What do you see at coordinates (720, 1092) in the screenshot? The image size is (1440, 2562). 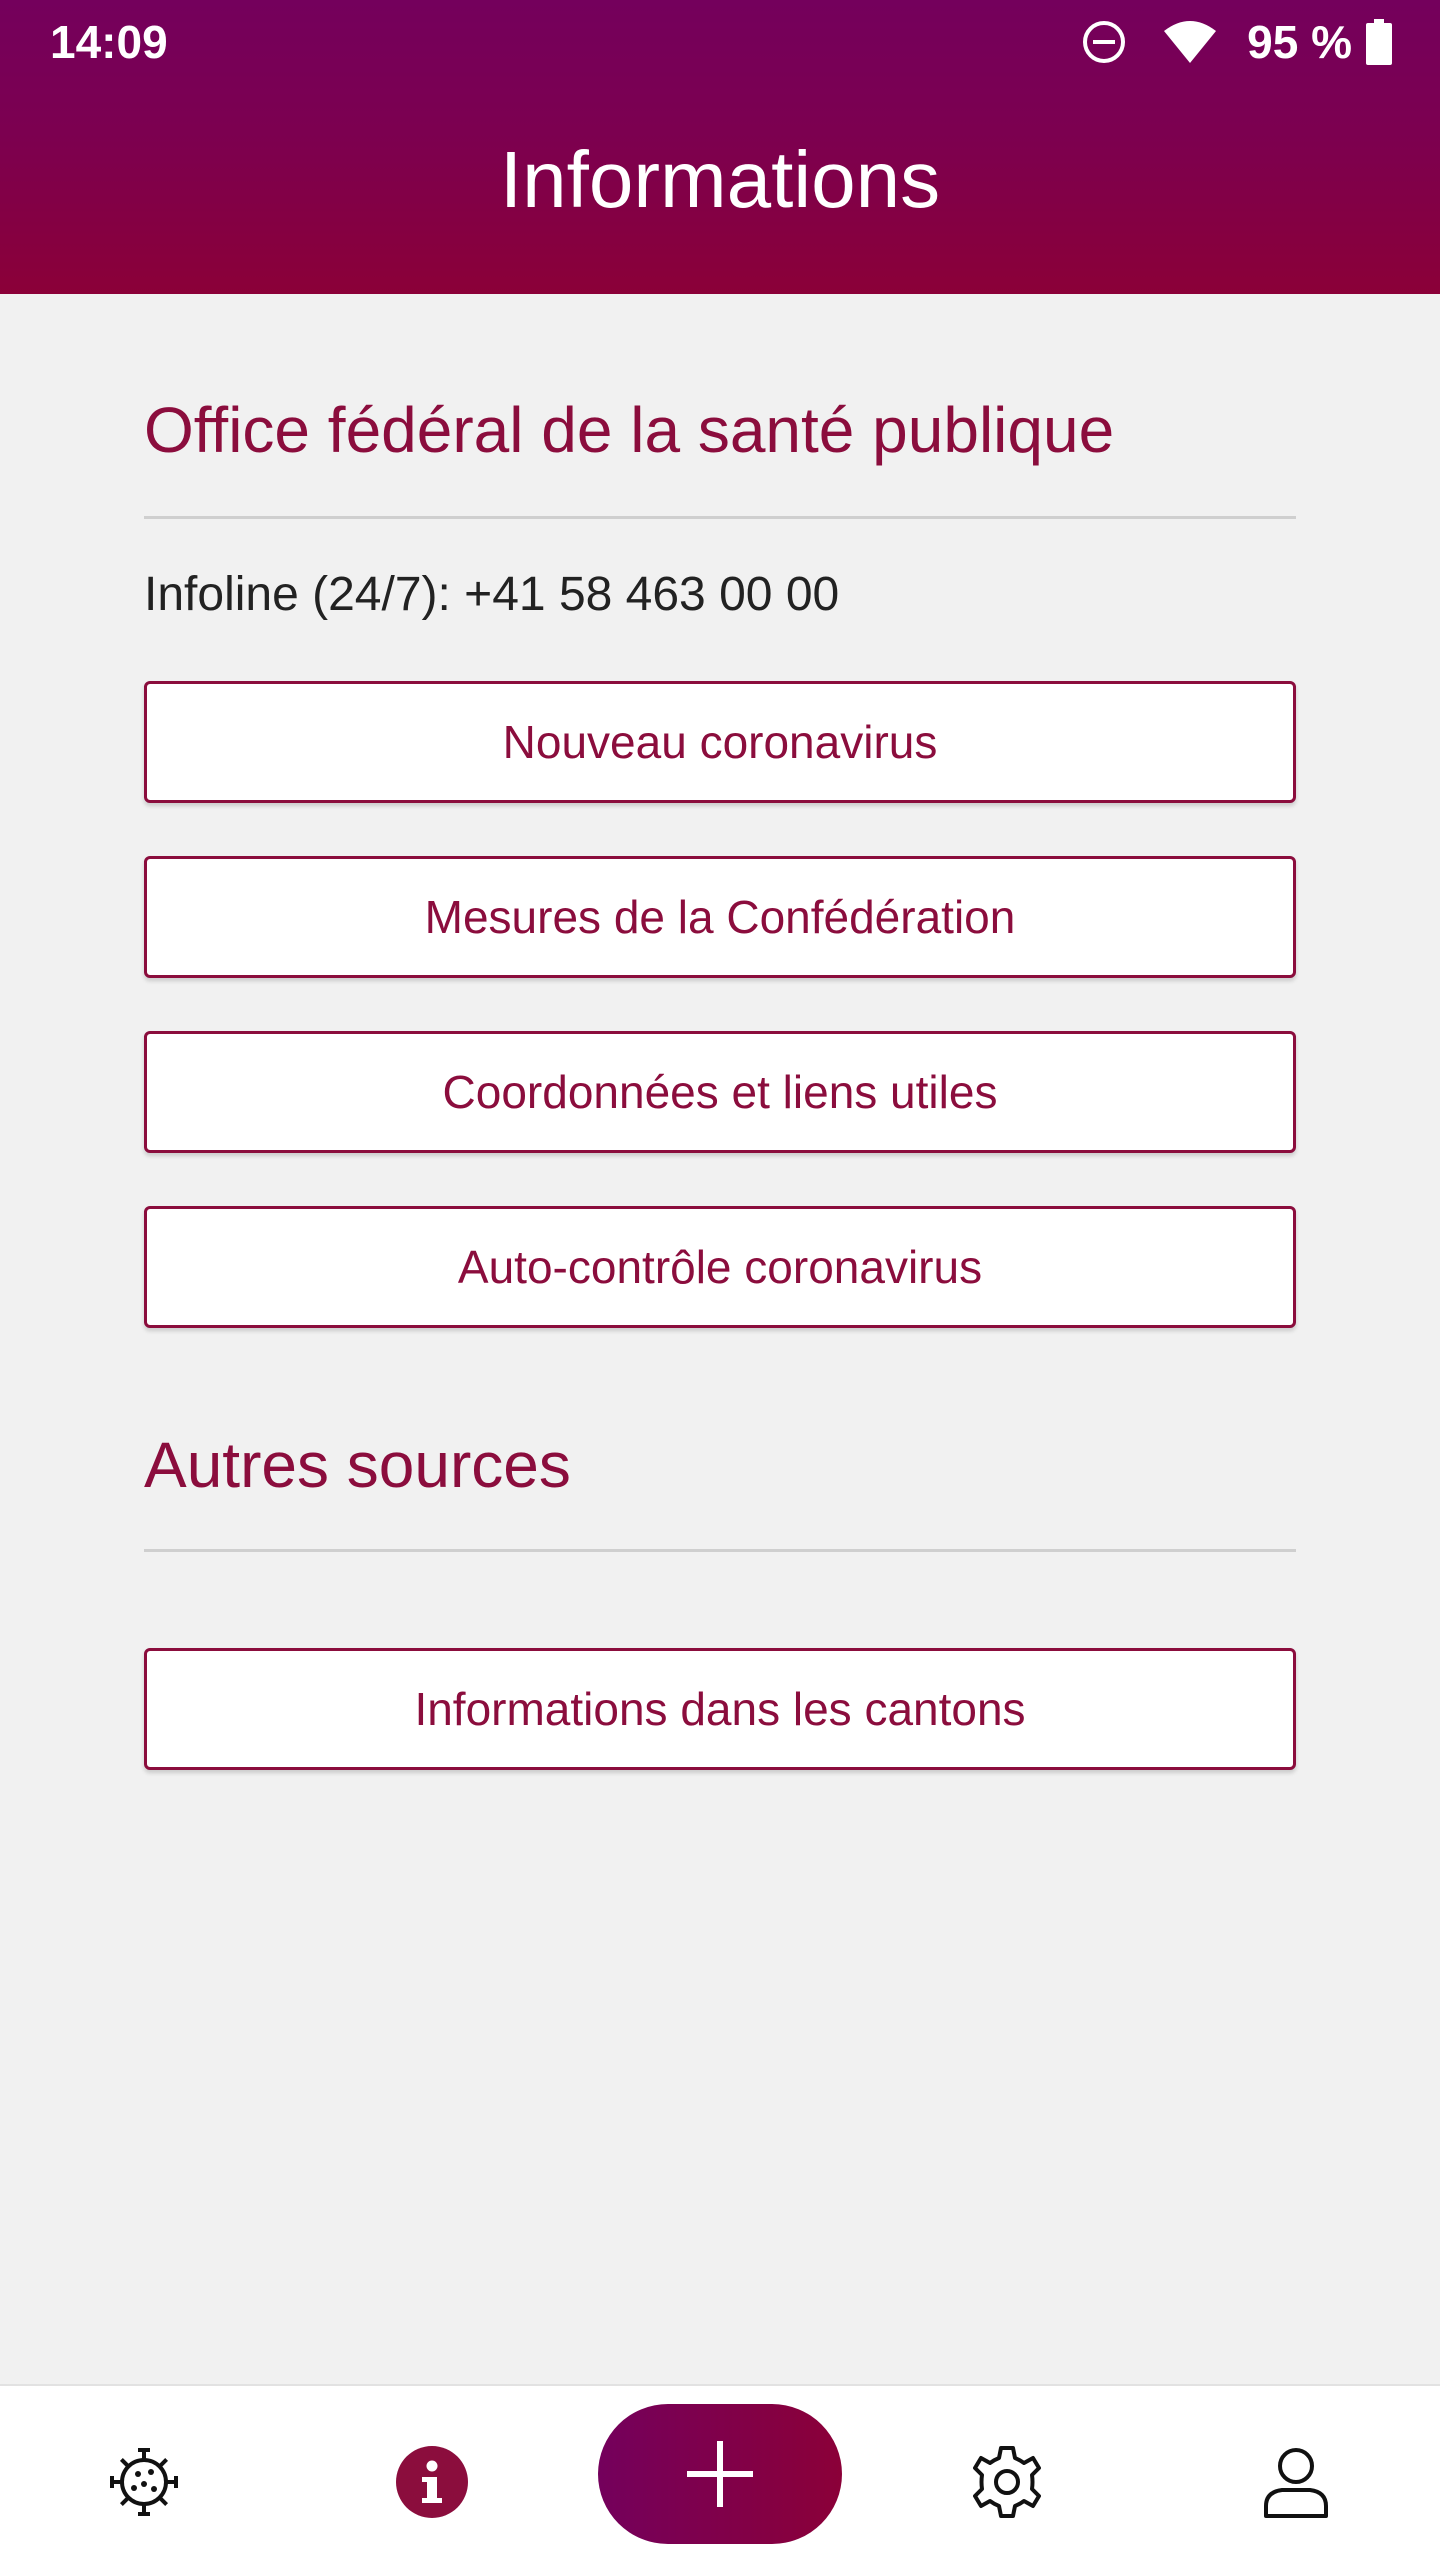 I see `coordonnees-liens-button: Coordonnées et liens utiles` at bounding box center [720, 1092].